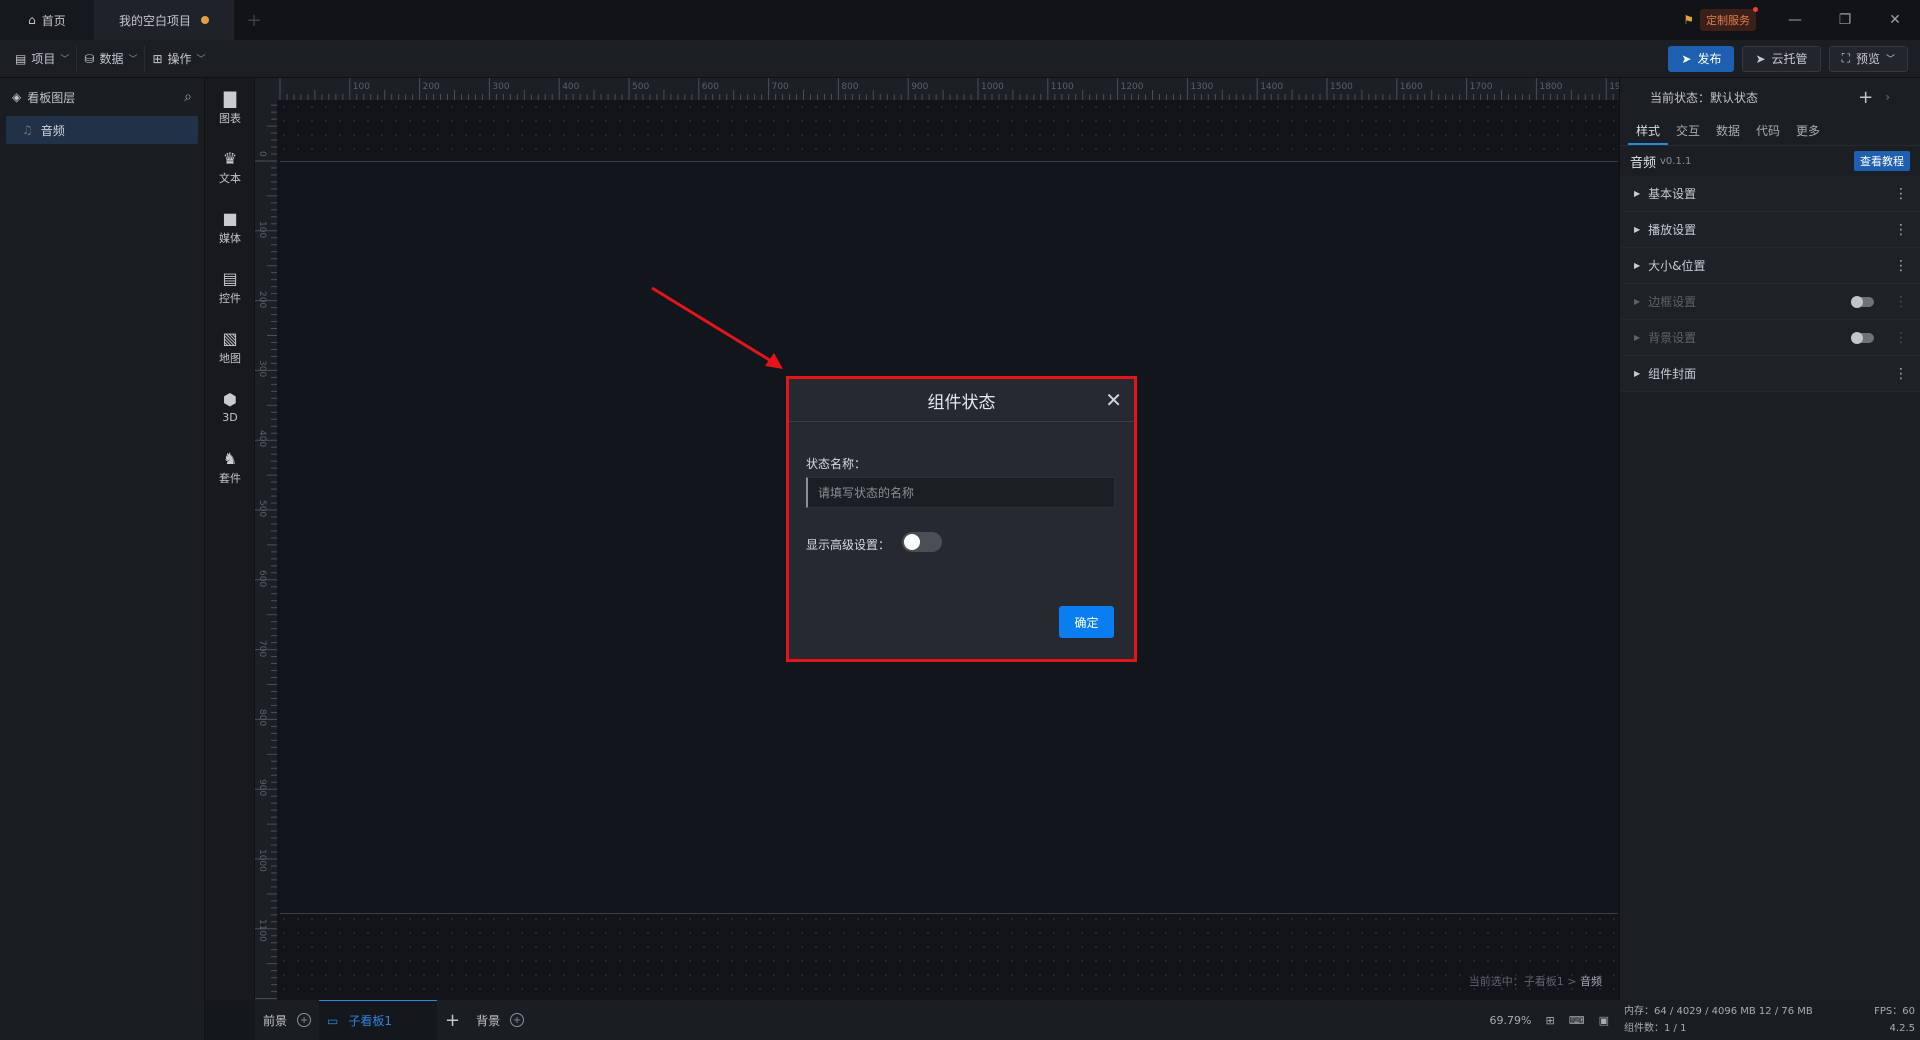 The height and width of the screenshot is (1040, 1920). What do you see at coordinates (1591, 981) in the screenshot?
I see `breadcrumb-target: 音频` at bounding box center [1591, 981].